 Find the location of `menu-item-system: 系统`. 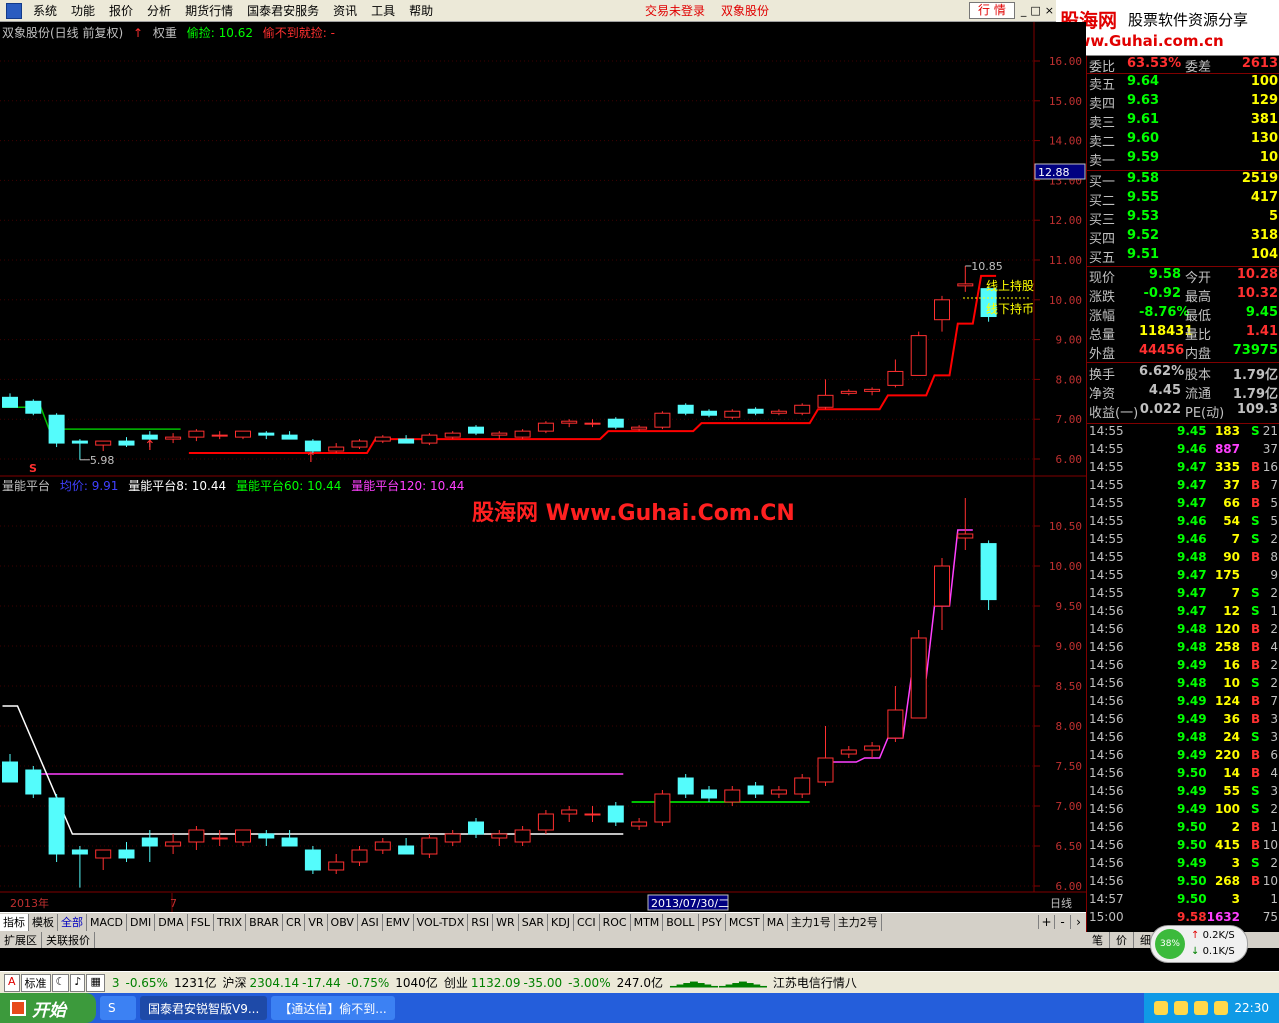

menu-item-system: 系统 is located at coordinates (45, 10).